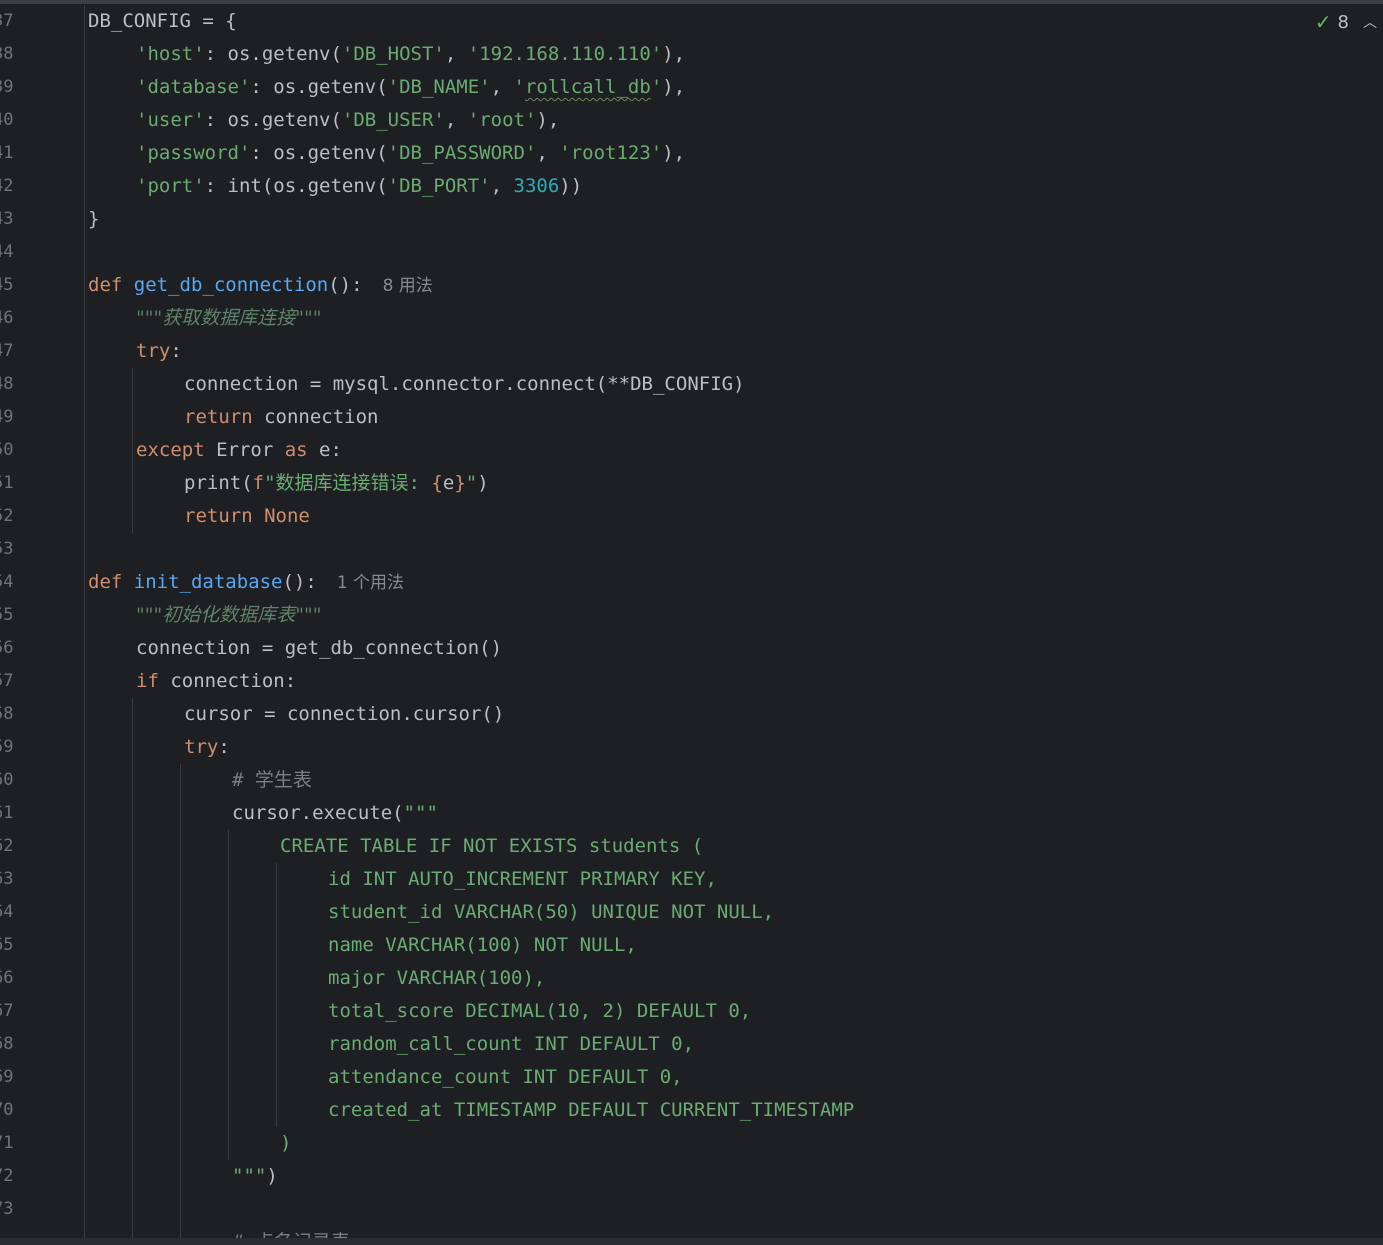 This screenshot has width=1383, height=1245. Describe the element at coordinates (93, 219) in the screenshot. I see `code-line: }` at that location.